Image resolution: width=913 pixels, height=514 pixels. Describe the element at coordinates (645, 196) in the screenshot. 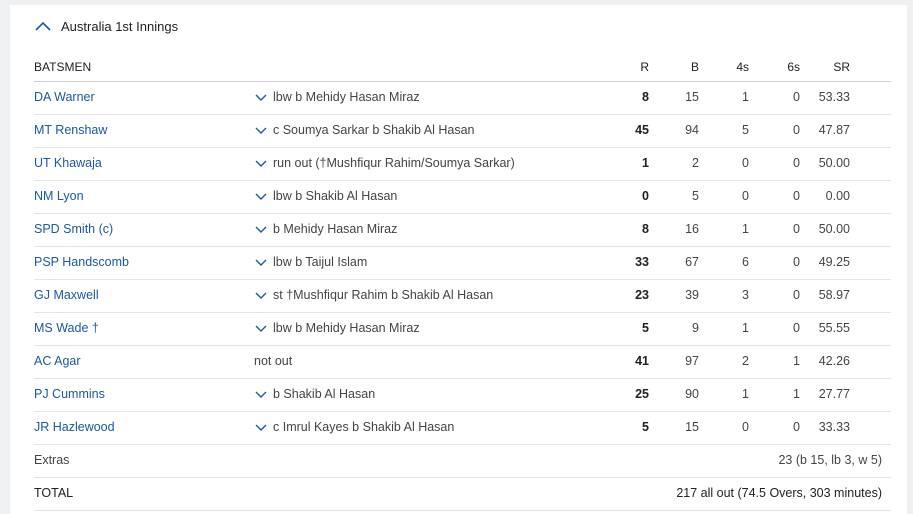

I see `stat-runs: 0` at that location.